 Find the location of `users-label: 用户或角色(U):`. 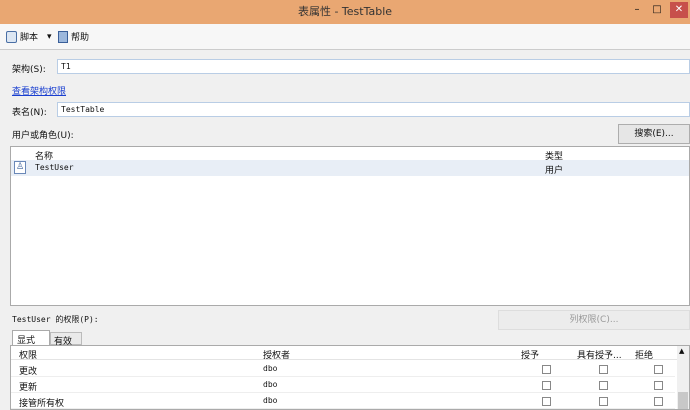

users-label: 用户或角色(U): is located at coordinates (43, 136).